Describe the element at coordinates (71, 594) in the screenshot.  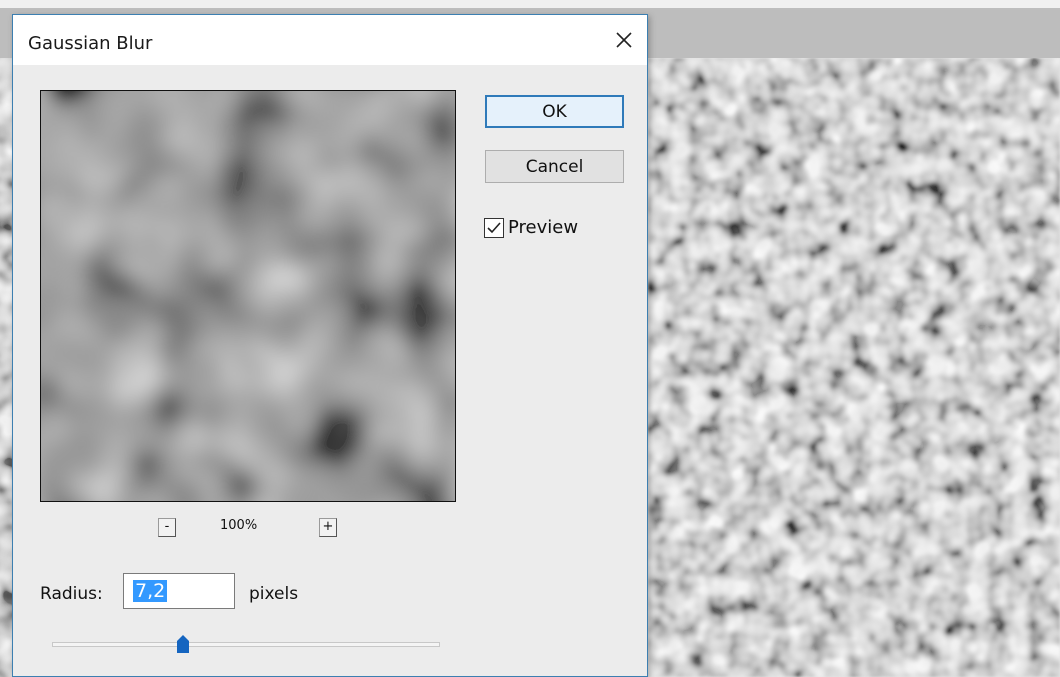
I see `radius-label: Radius:` at that location.